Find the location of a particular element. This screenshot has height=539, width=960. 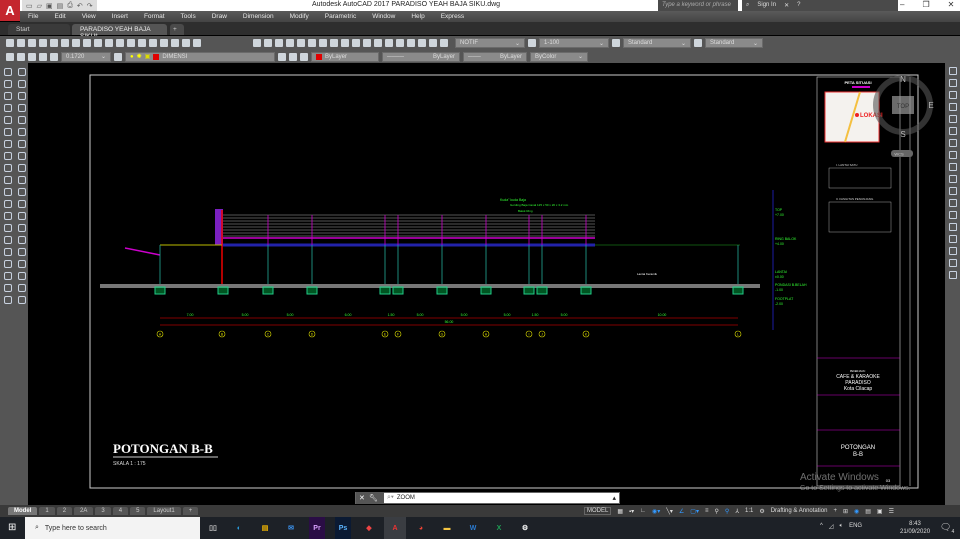

menu-edit: Edit is located at coordinates (59, 16).